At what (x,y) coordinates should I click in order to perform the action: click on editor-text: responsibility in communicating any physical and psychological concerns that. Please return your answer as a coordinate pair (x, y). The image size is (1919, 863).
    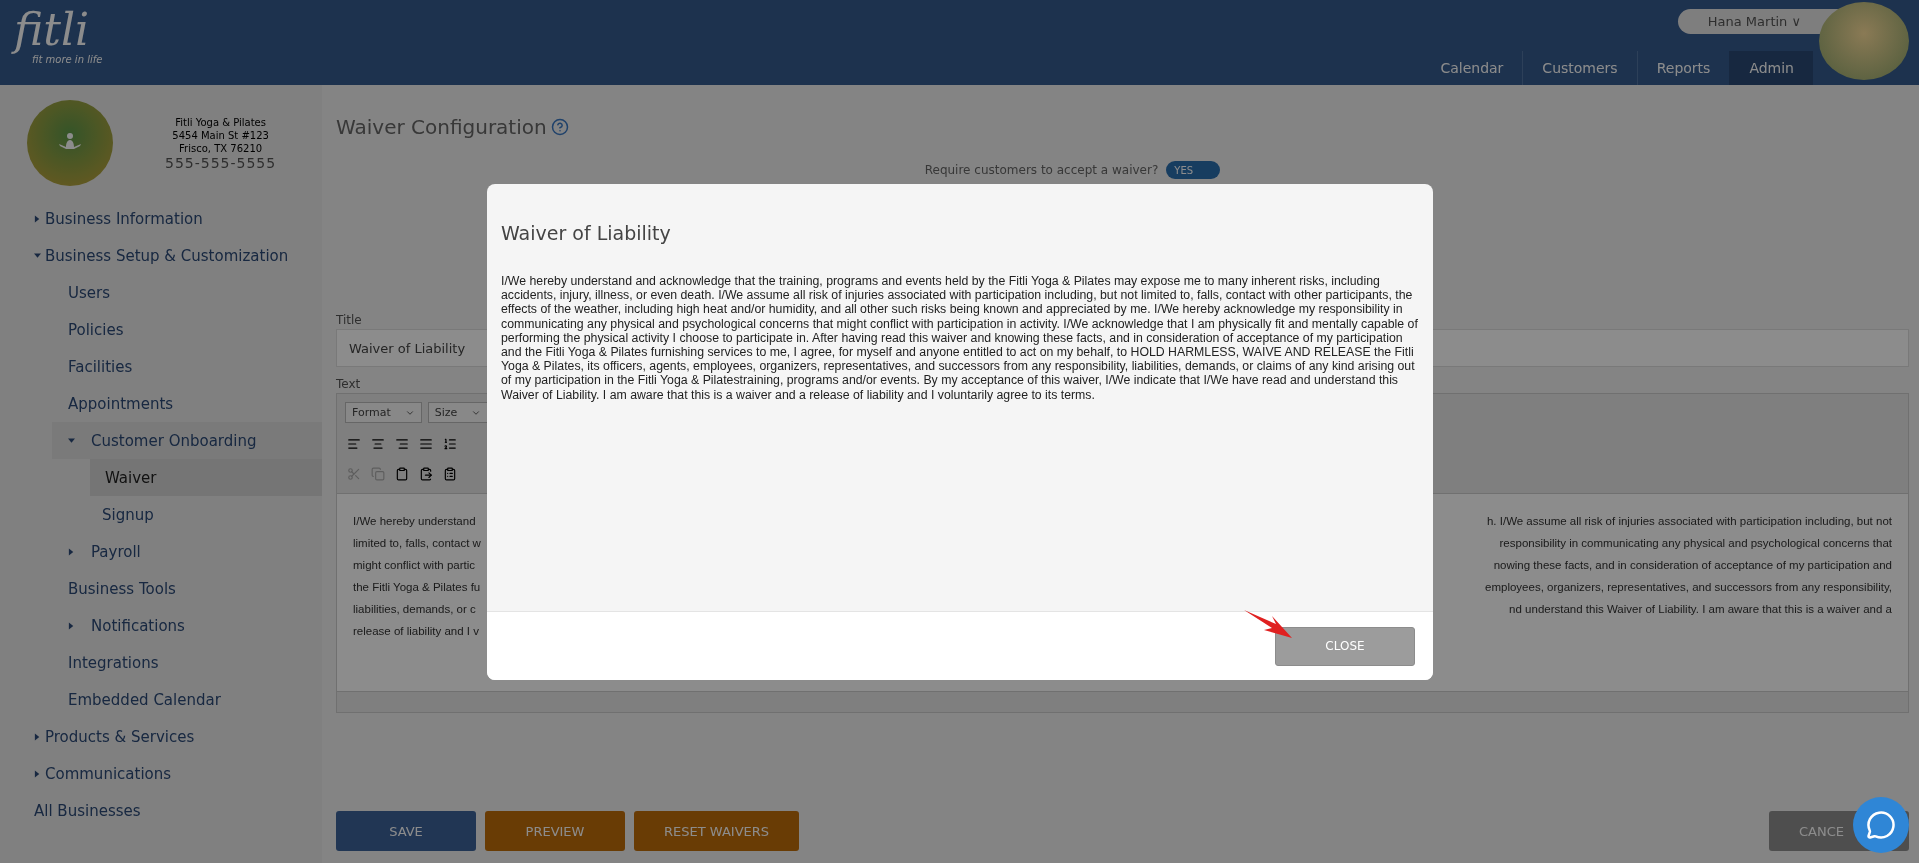
    Looking at the image, I should click on (1695, 543).